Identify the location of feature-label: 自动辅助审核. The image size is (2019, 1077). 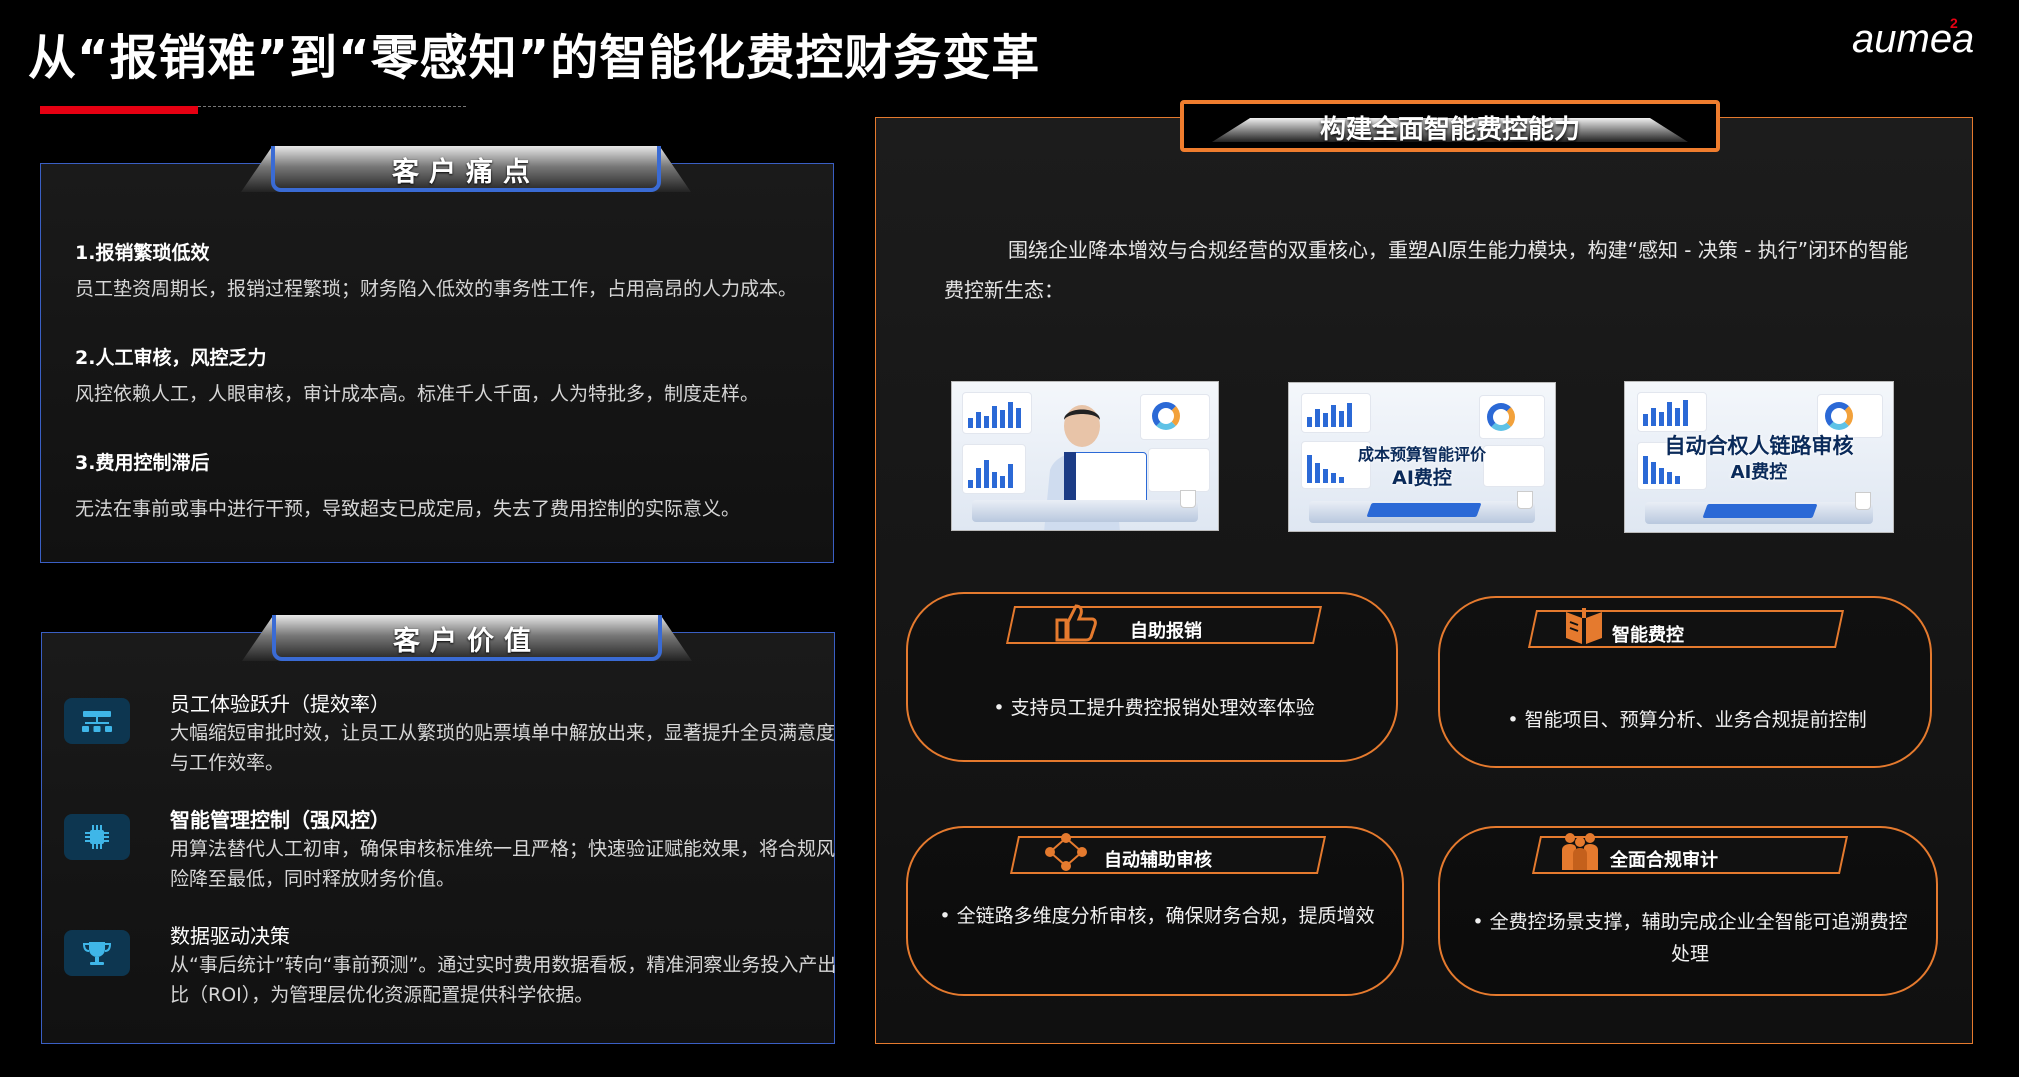
(1158, 860).